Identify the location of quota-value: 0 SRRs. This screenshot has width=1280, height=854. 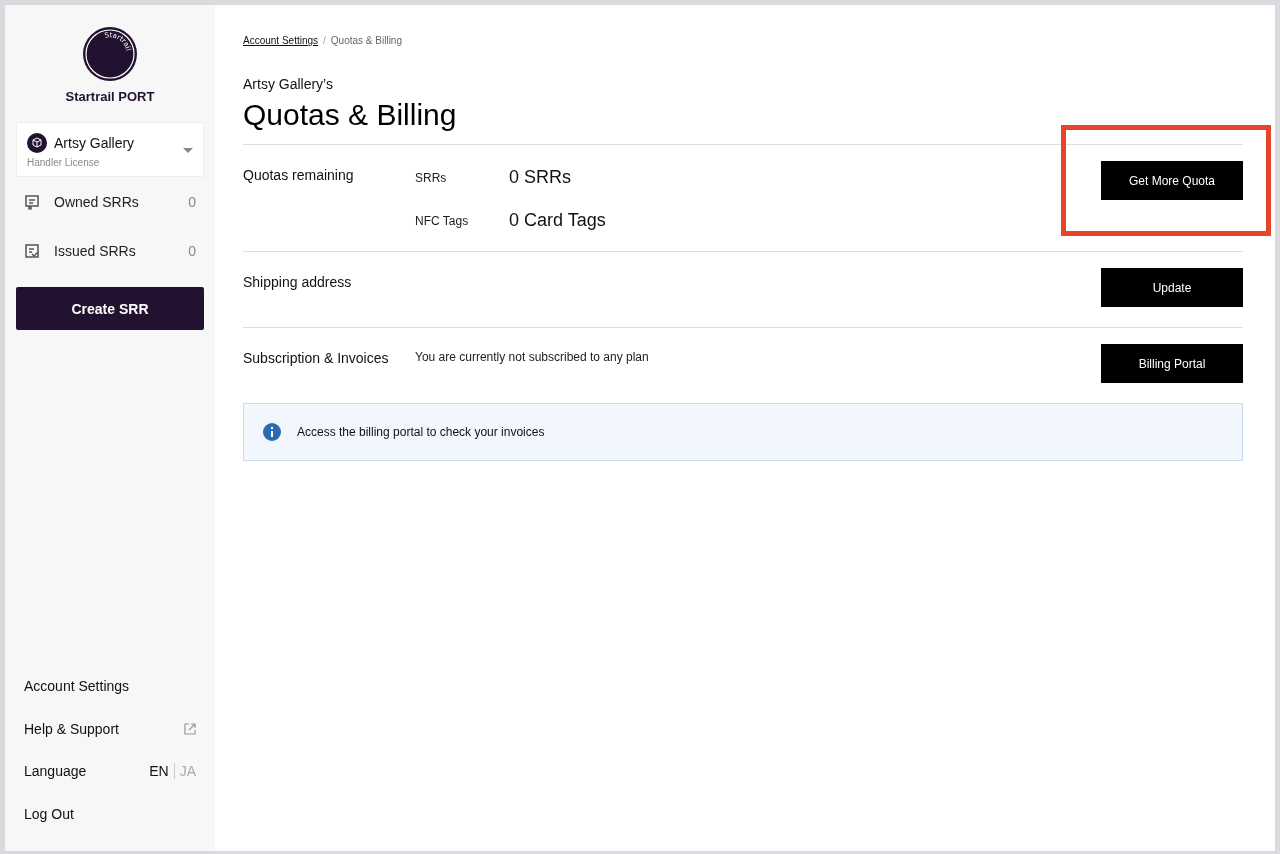
(540, 177).